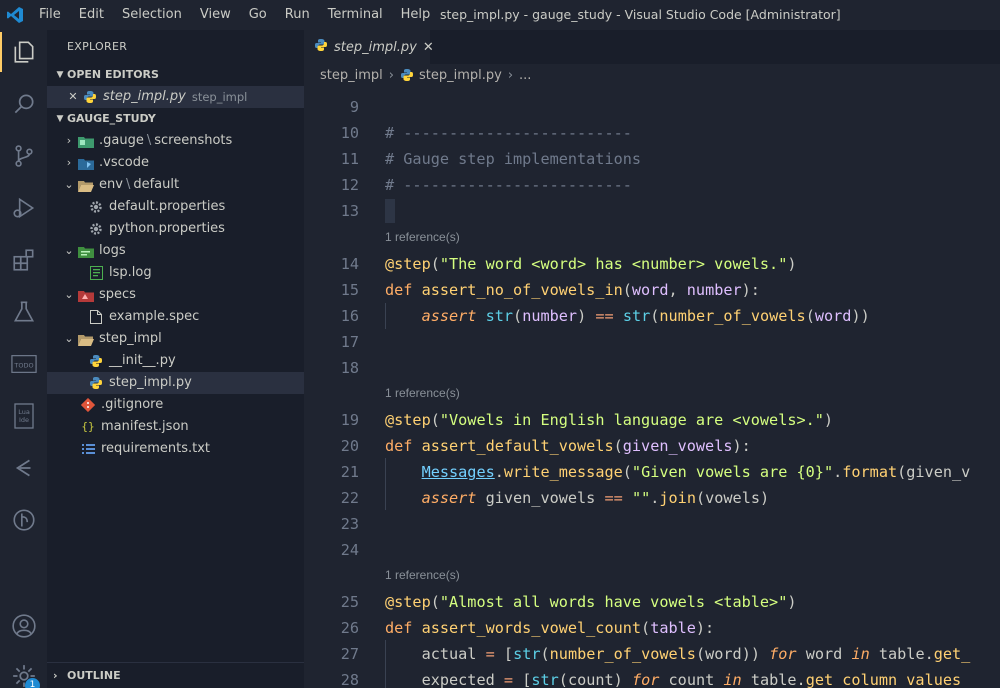 The width and height of the screenshot is (1000, 688). Describe the element at coordinates (23, 468) in the screenshot. I see `gauge-icon` at that location.